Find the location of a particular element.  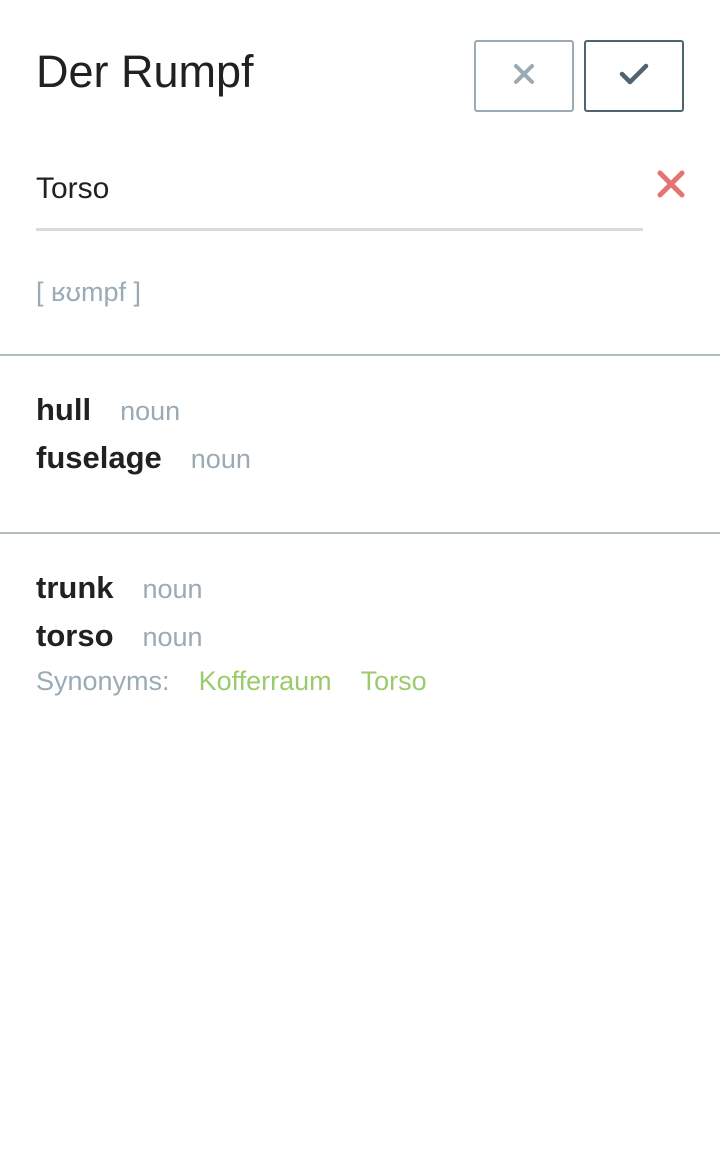

clear-button is located at coordinates (671, 186).